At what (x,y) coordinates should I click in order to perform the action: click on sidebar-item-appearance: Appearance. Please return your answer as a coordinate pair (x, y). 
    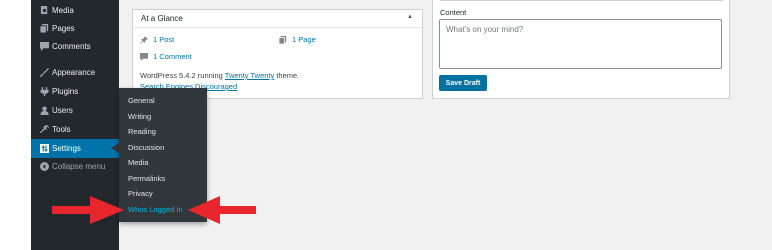
    Looking at the image, I should click on (75, 72).